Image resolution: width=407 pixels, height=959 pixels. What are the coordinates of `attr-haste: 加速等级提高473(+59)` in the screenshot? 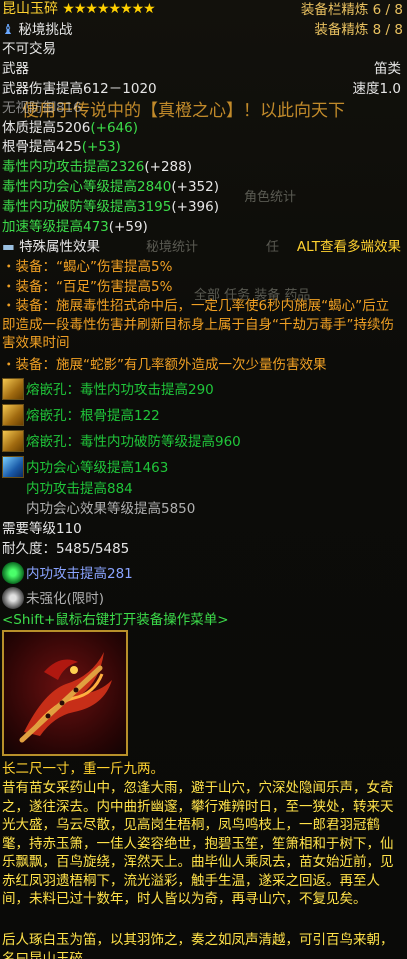 It's located at (75, 227).